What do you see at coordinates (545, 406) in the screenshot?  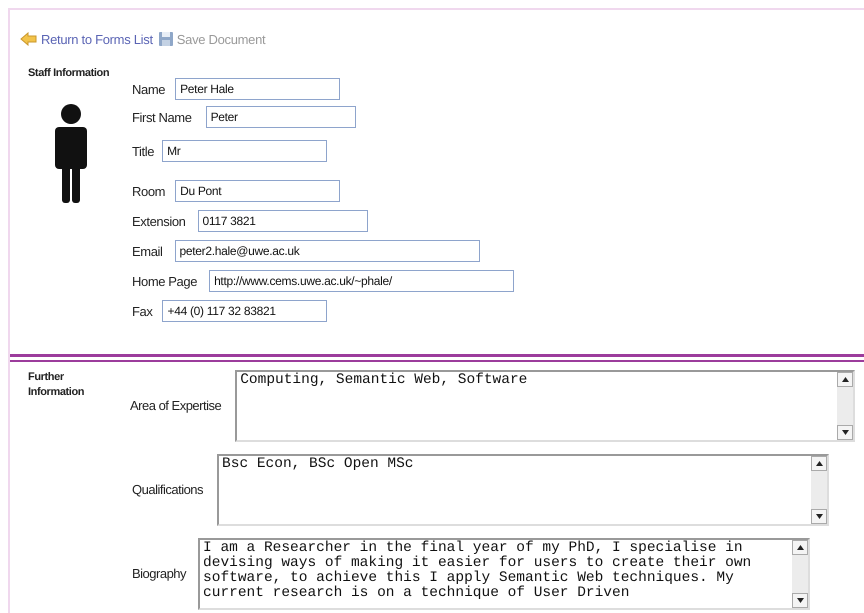 I see `text-area: Computing, Semantic Web, Software` at bounding box center [545, 406].